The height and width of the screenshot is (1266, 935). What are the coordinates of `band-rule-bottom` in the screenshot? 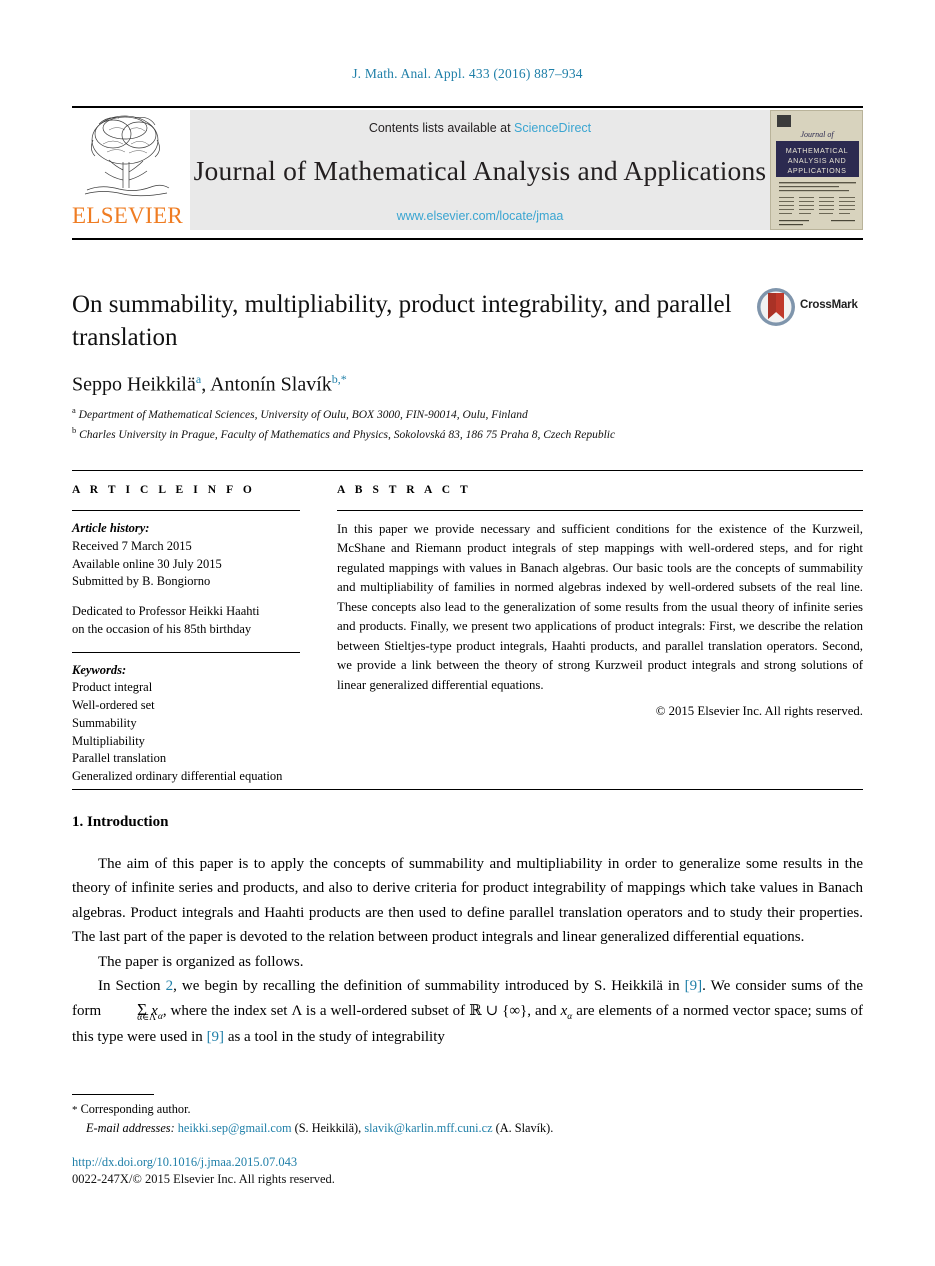 It's located at (467, 789).